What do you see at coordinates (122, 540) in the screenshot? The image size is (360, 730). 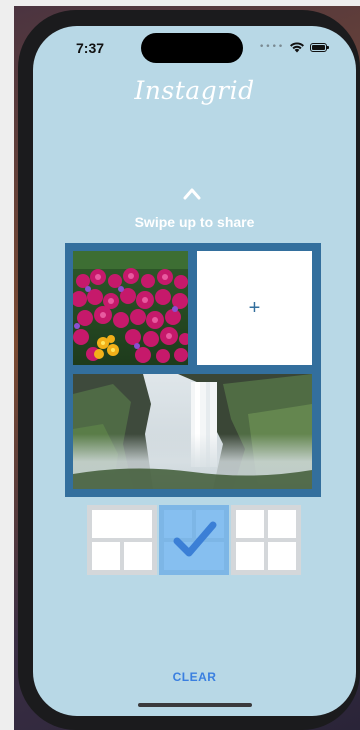 I see `layout-option-one-top-two-bottom` at bounding box center [122, 540].